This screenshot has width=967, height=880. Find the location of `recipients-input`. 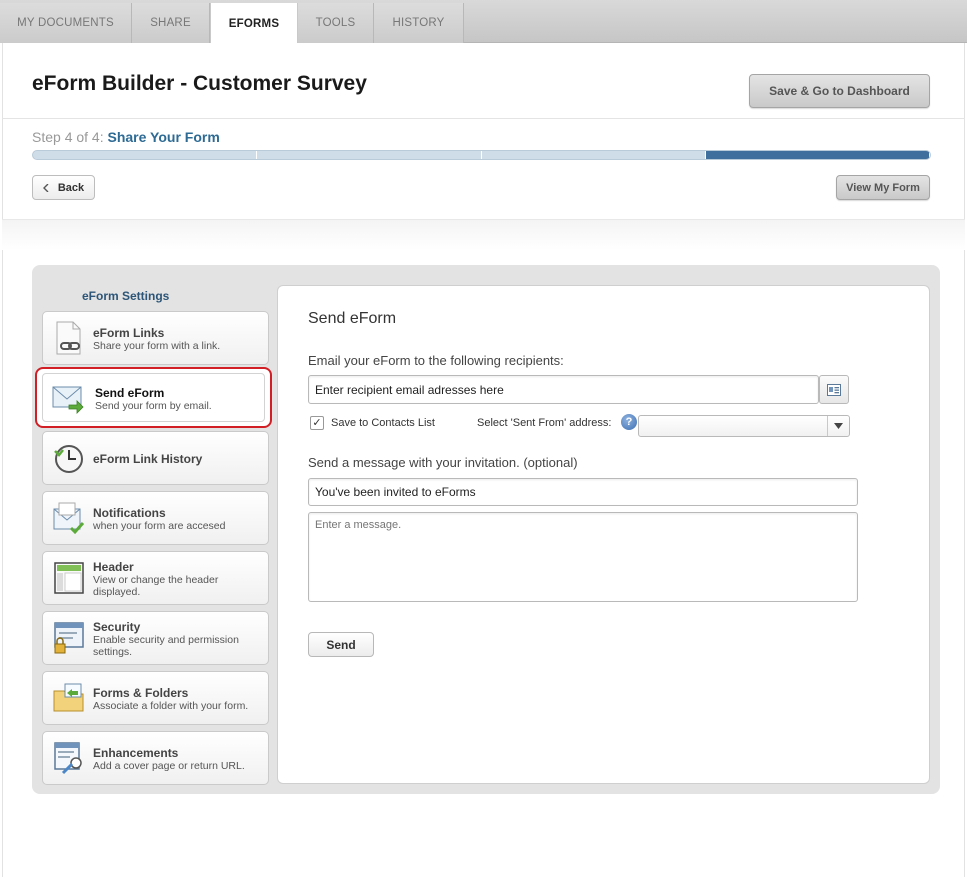

recipients-input is located at coordinates (563, 389).